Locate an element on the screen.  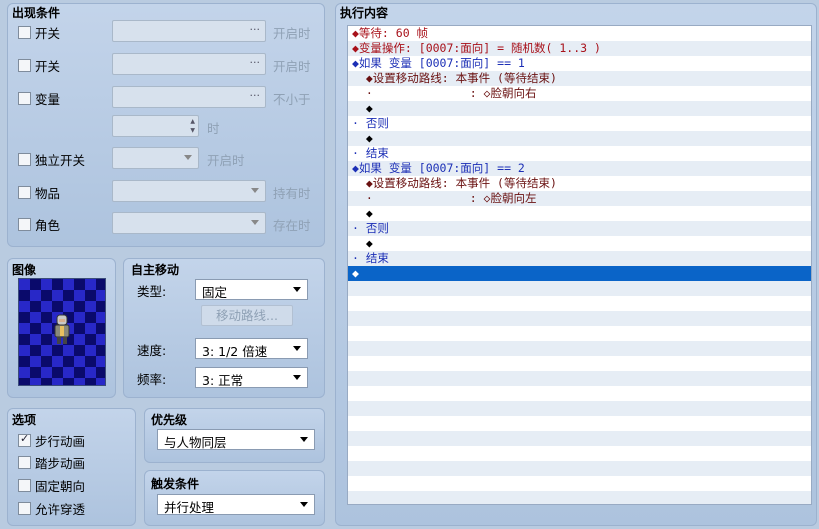
frequency-select: 3: 正常 is located at coordinates (251, 377).